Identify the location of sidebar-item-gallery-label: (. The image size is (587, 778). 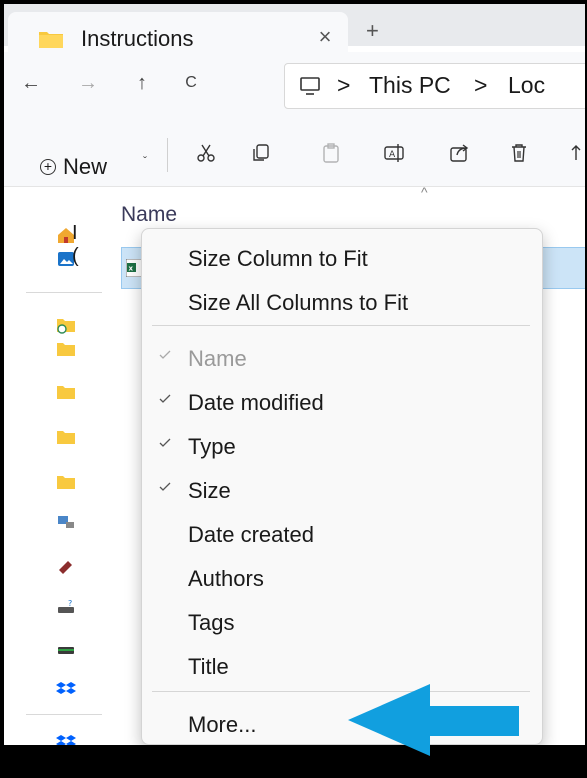
(75, 256).